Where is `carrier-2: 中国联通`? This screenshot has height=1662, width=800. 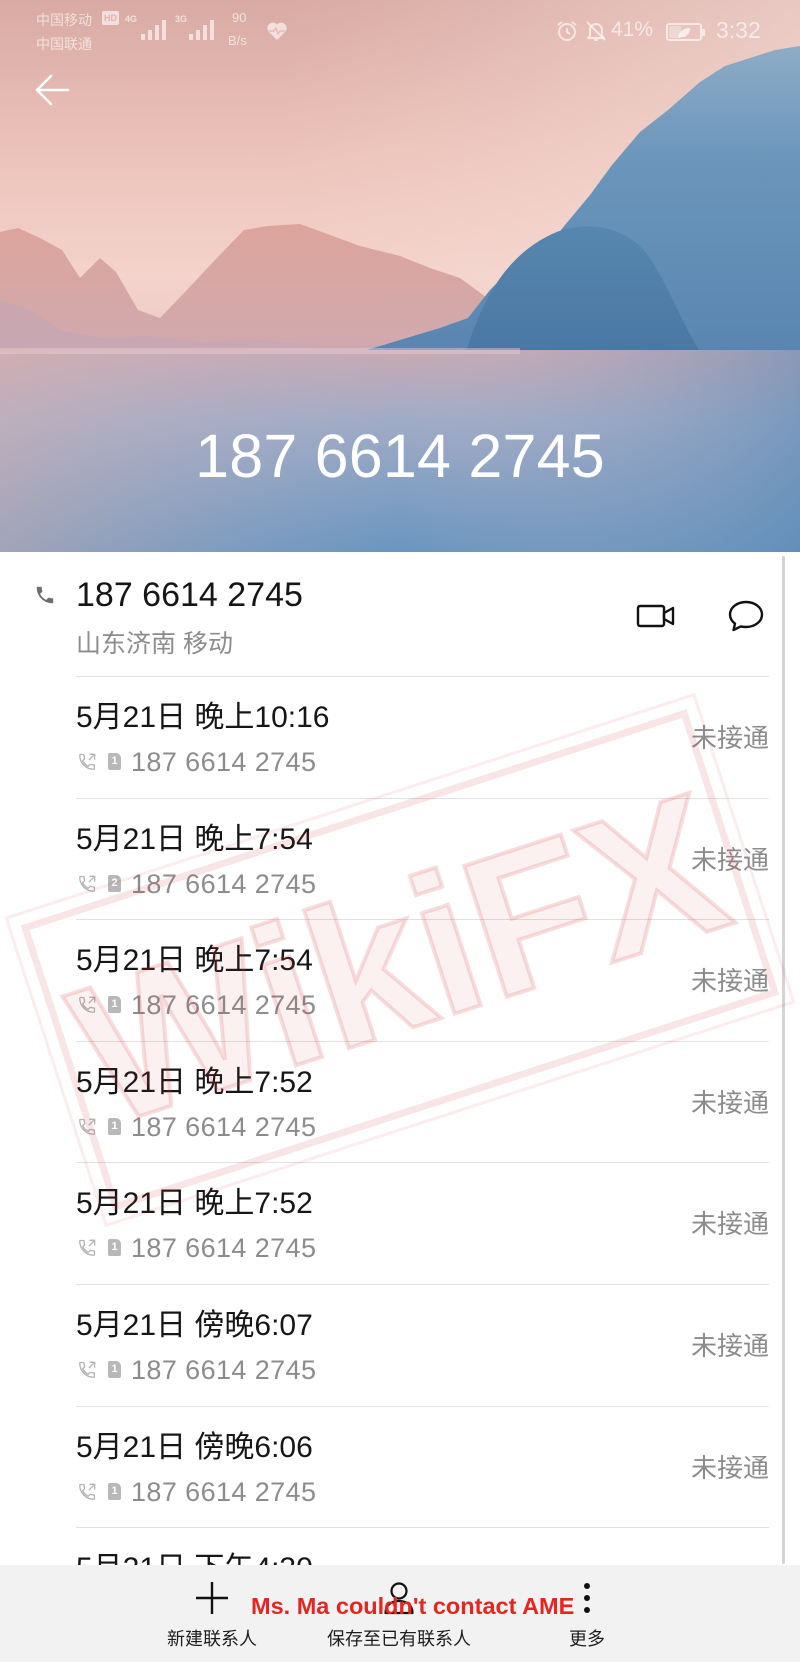 carrier-2: 中国联通 is located at coordinates (64, 44).